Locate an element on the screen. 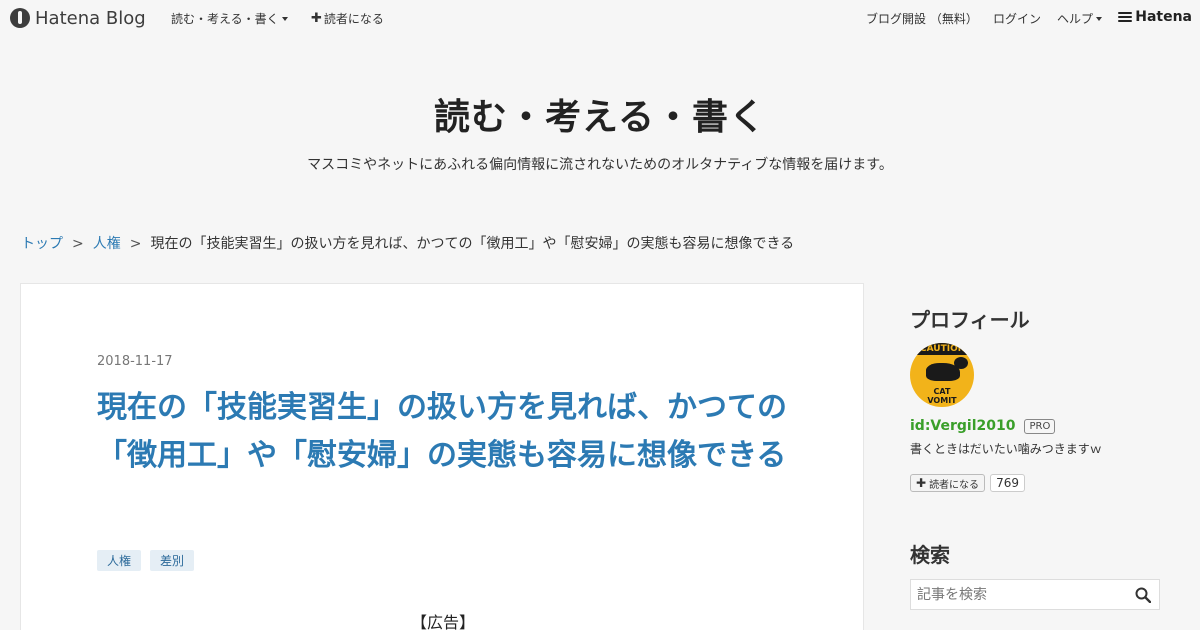 This screenshot has width=1200, height=630. breadcrumb-top-link: トップ is located at coordinates (42, 244).